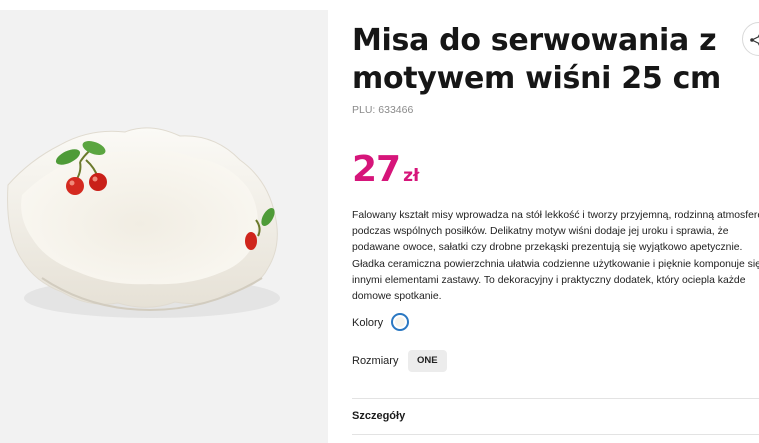 This screenshot has height=443, width=759. Describe the element at coordinates (368, 323) in the screenshot. I see `colors-label: Kolory` at that location.